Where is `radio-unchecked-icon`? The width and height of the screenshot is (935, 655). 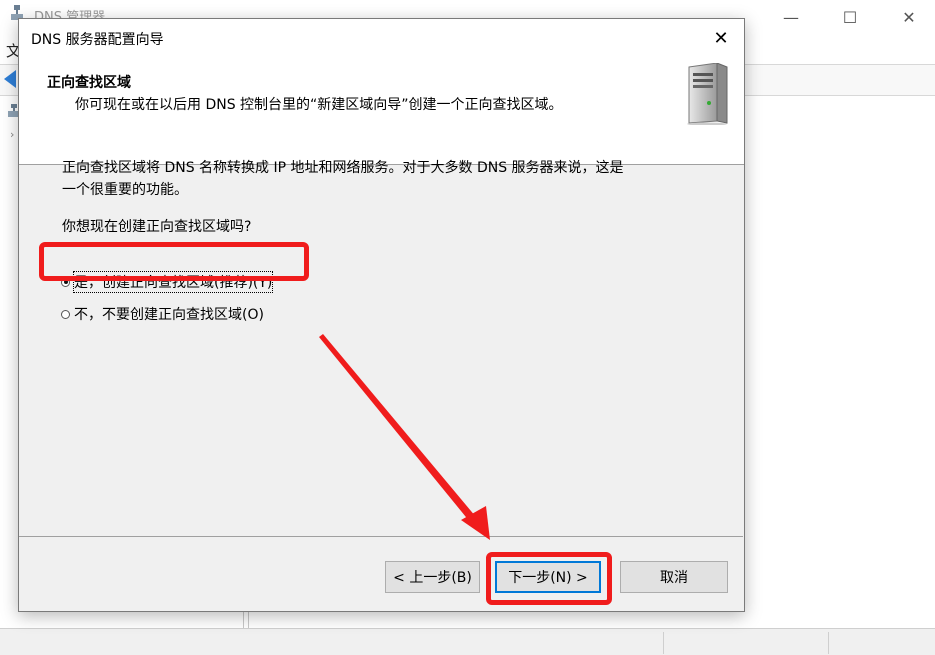 radio-unchecked-icon is located at coordinates (65, 314).